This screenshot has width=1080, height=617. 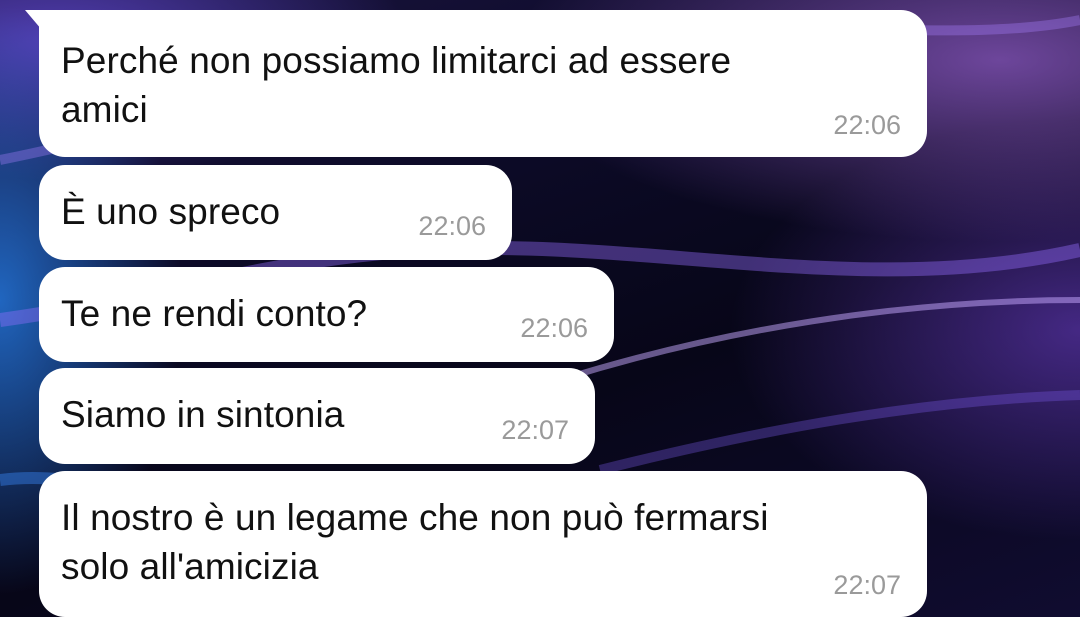 I want to click on message-text: Te ne rendi conto?, so click(x=214, y=313).